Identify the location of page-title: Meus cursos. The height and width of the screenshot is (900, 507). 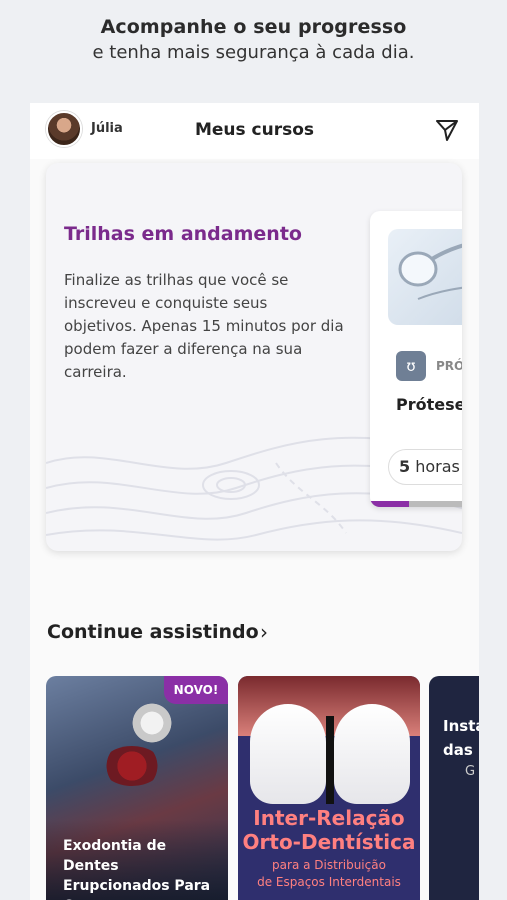
(254, 130).